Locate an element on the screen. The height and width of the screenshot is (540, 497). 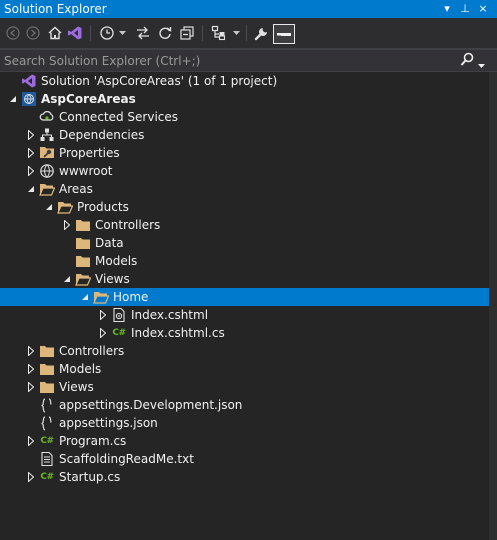
search-options-dropdown is located at coordinates (481, 64).